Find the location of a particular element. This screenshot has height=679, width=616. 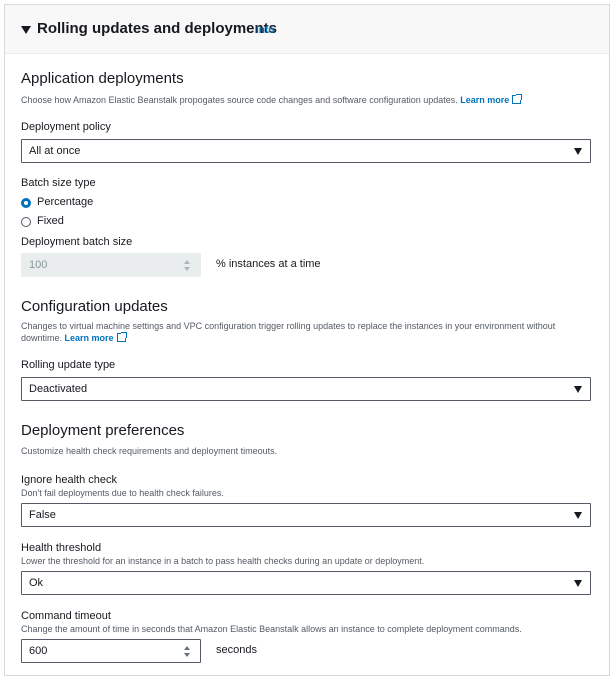

info-link: Info is located at coordinates (265, 30).